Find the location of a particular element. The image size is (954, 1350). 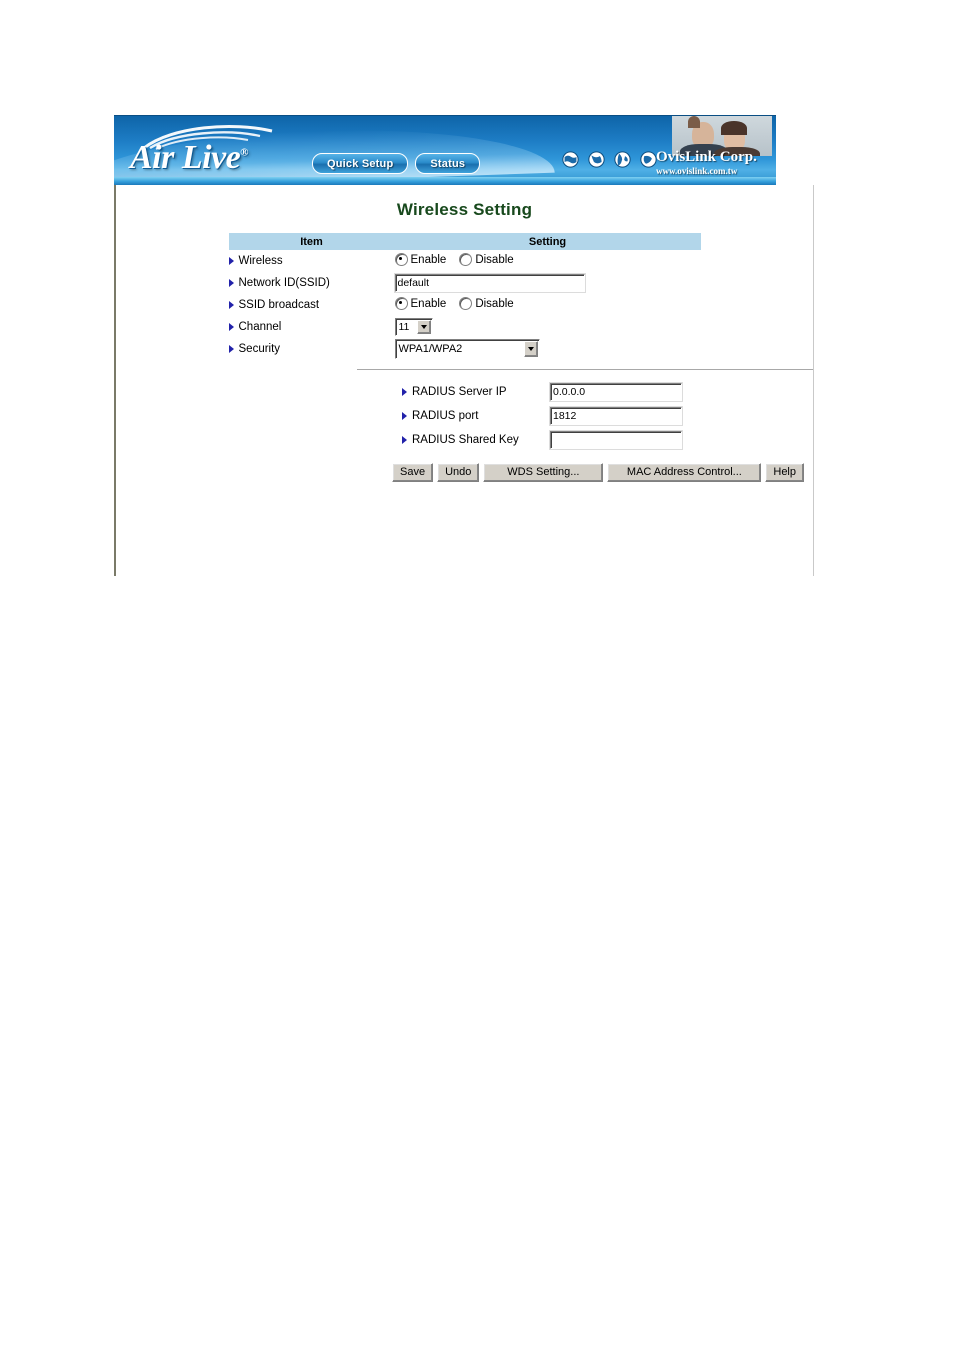

save-button: Save is located at coordinates (413, 472).